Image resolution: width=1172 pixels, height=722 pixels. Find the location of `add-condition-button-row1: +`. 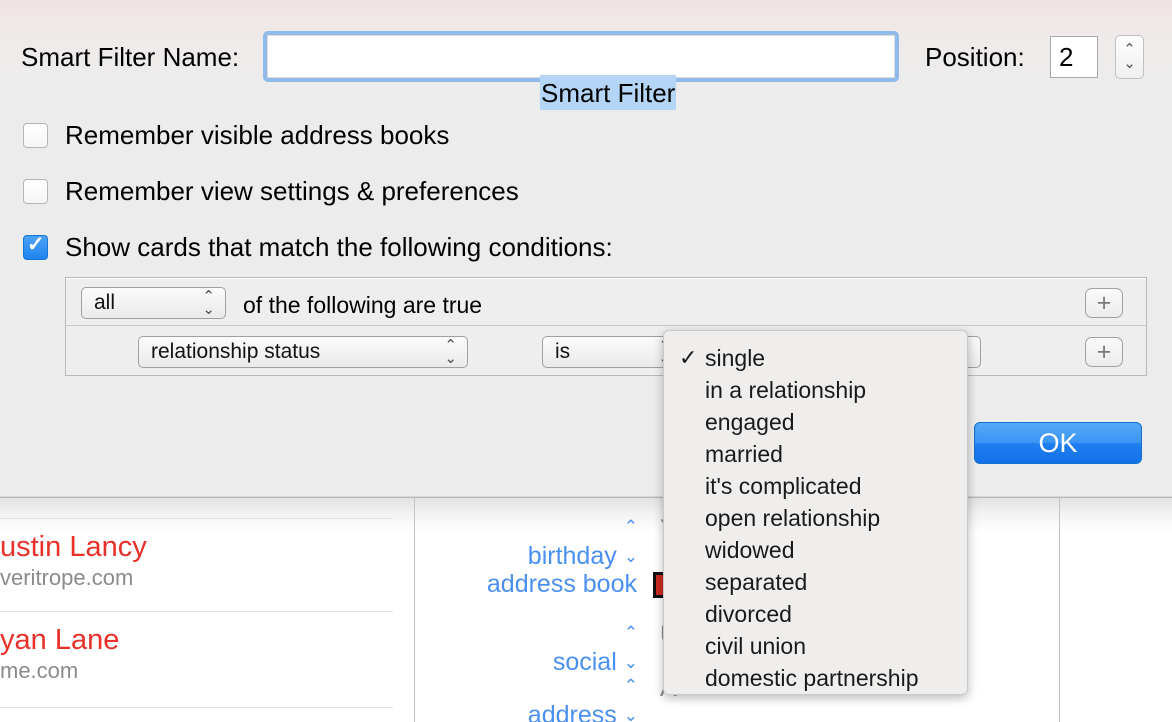

add-condition-button-row1: + is located at coordinates (1104, 303).